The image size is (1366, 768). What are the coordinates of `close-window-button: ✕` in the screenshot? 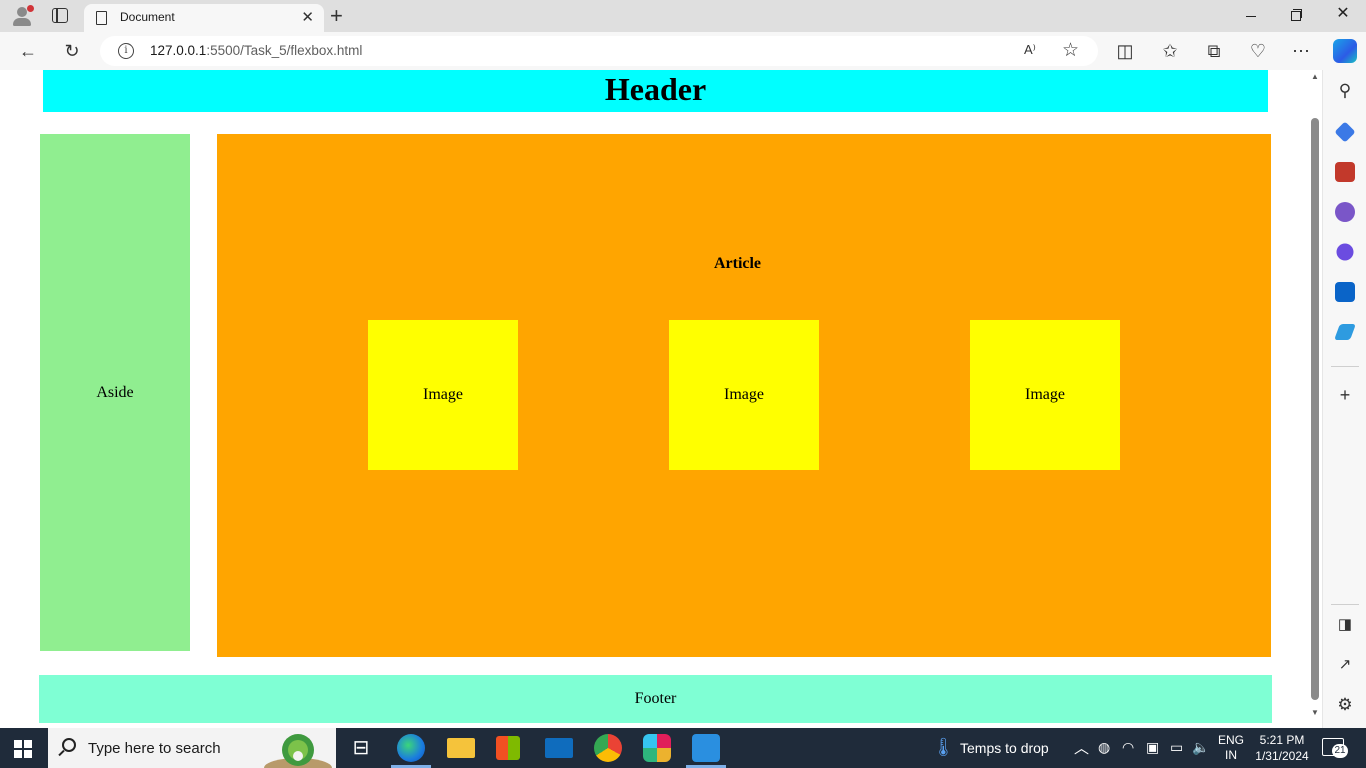 It's located at (1343, 14).